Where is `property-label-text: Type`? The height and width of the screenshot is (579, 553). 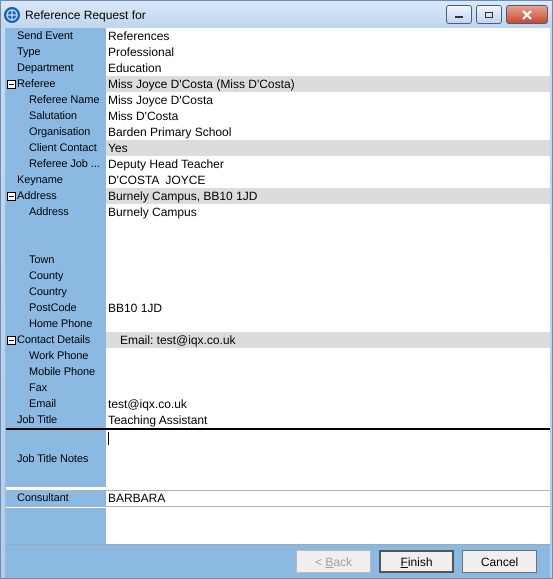
property-label-text: Type is located at coordinates (28, 52).